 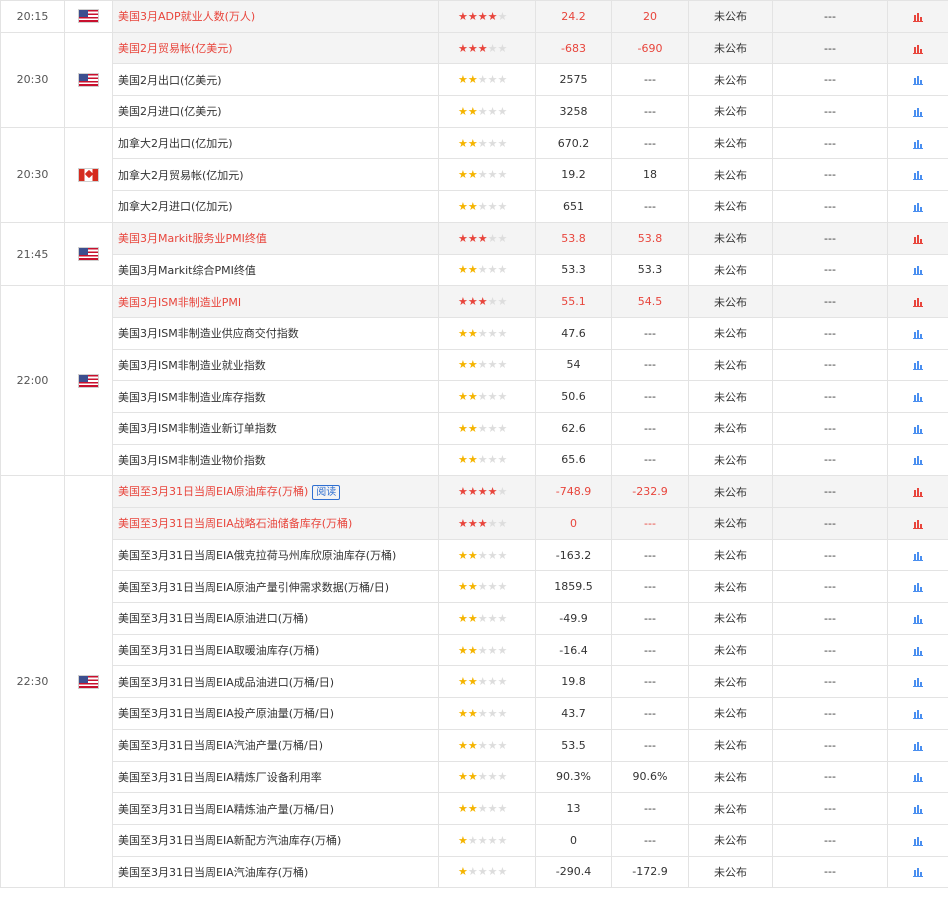 I want to click on event-name: 美国至3月31日当周EIA精炼厂设备利用率, so click(x=220, y=777).